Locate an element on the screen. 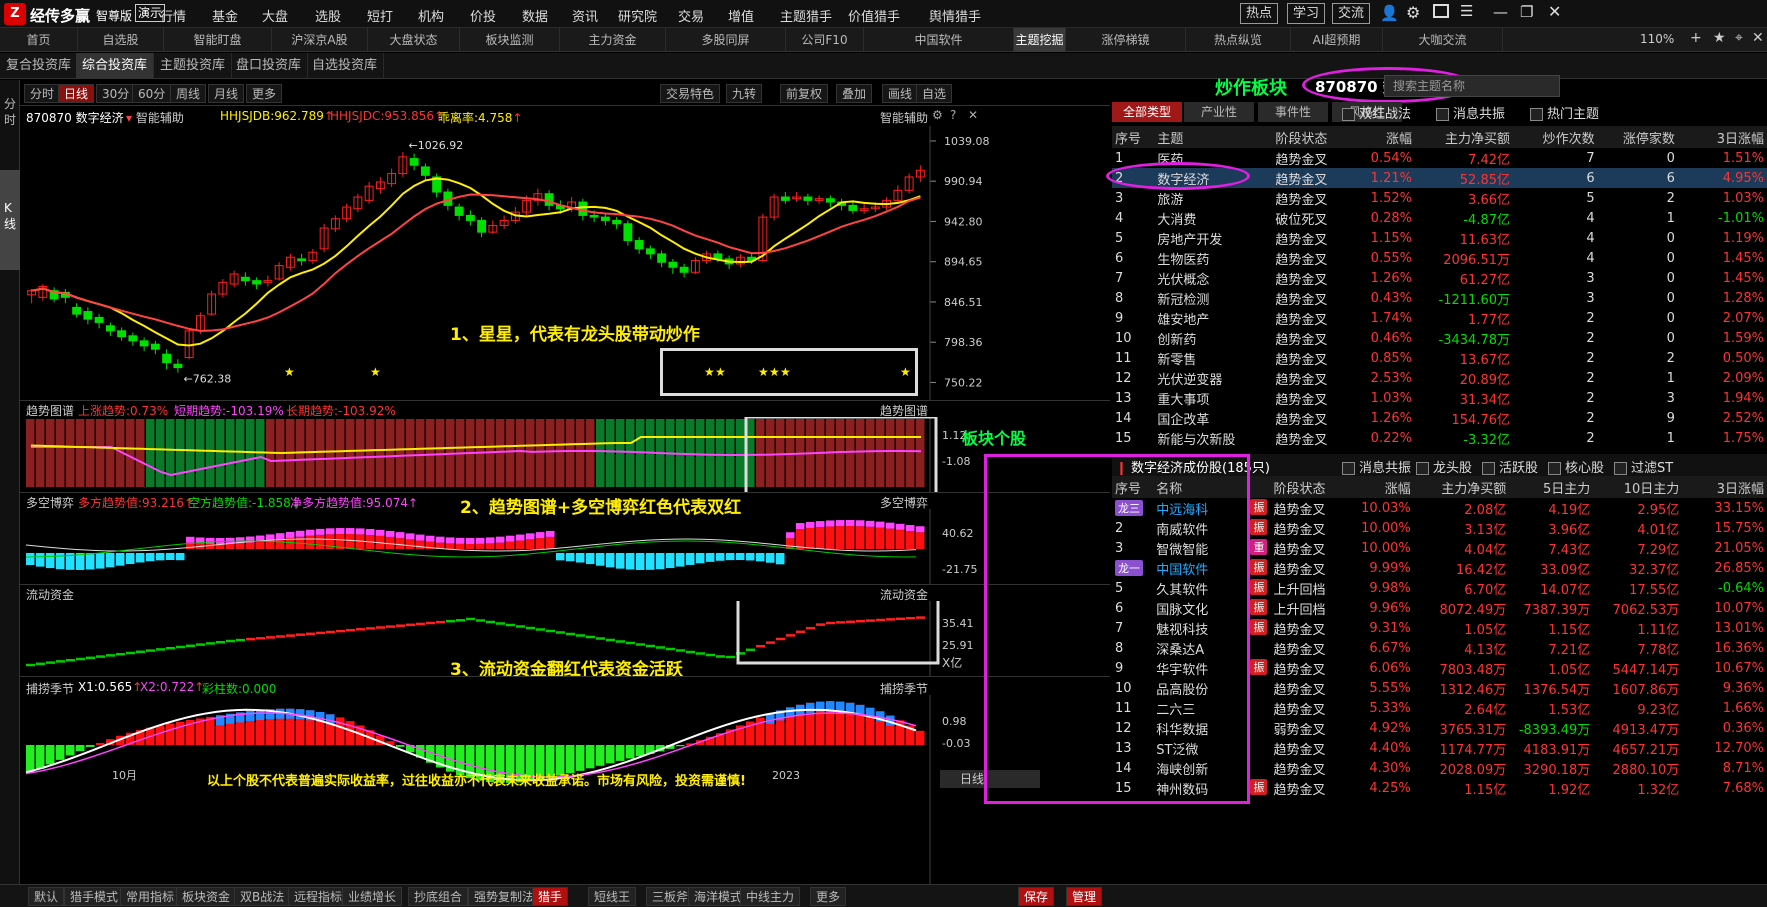 The height and width of the screenshot is (907, 1767). tool-5: 自选 is located at coordinates (934, 93).